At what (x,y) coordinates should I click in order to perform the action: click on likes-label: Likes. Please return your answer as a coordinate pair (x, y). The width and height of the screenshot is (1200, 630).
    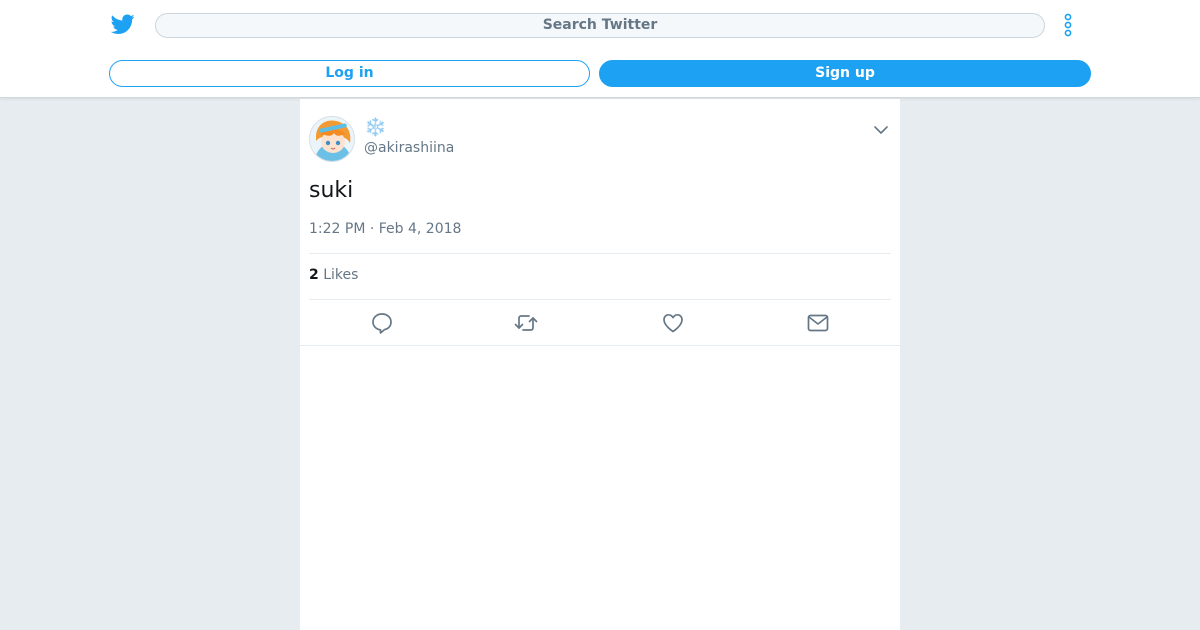
    Looking at the image, I should click on (341, 275).